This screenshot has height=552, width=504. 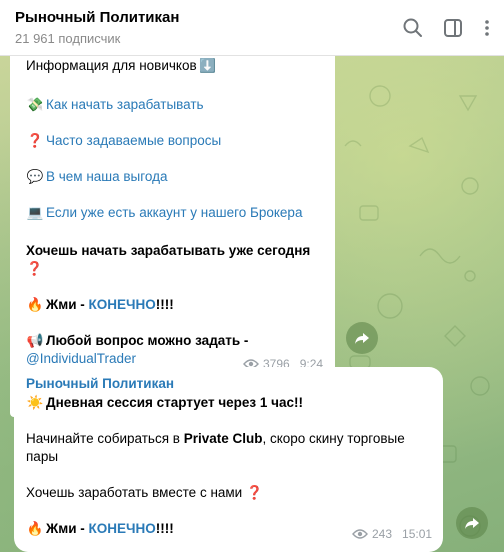 What do you see at coordinates (97, 177) in the screenshot?
I see `link-our-benefit: 💬 В чем наша выгода` at bounding box center [97, 177].